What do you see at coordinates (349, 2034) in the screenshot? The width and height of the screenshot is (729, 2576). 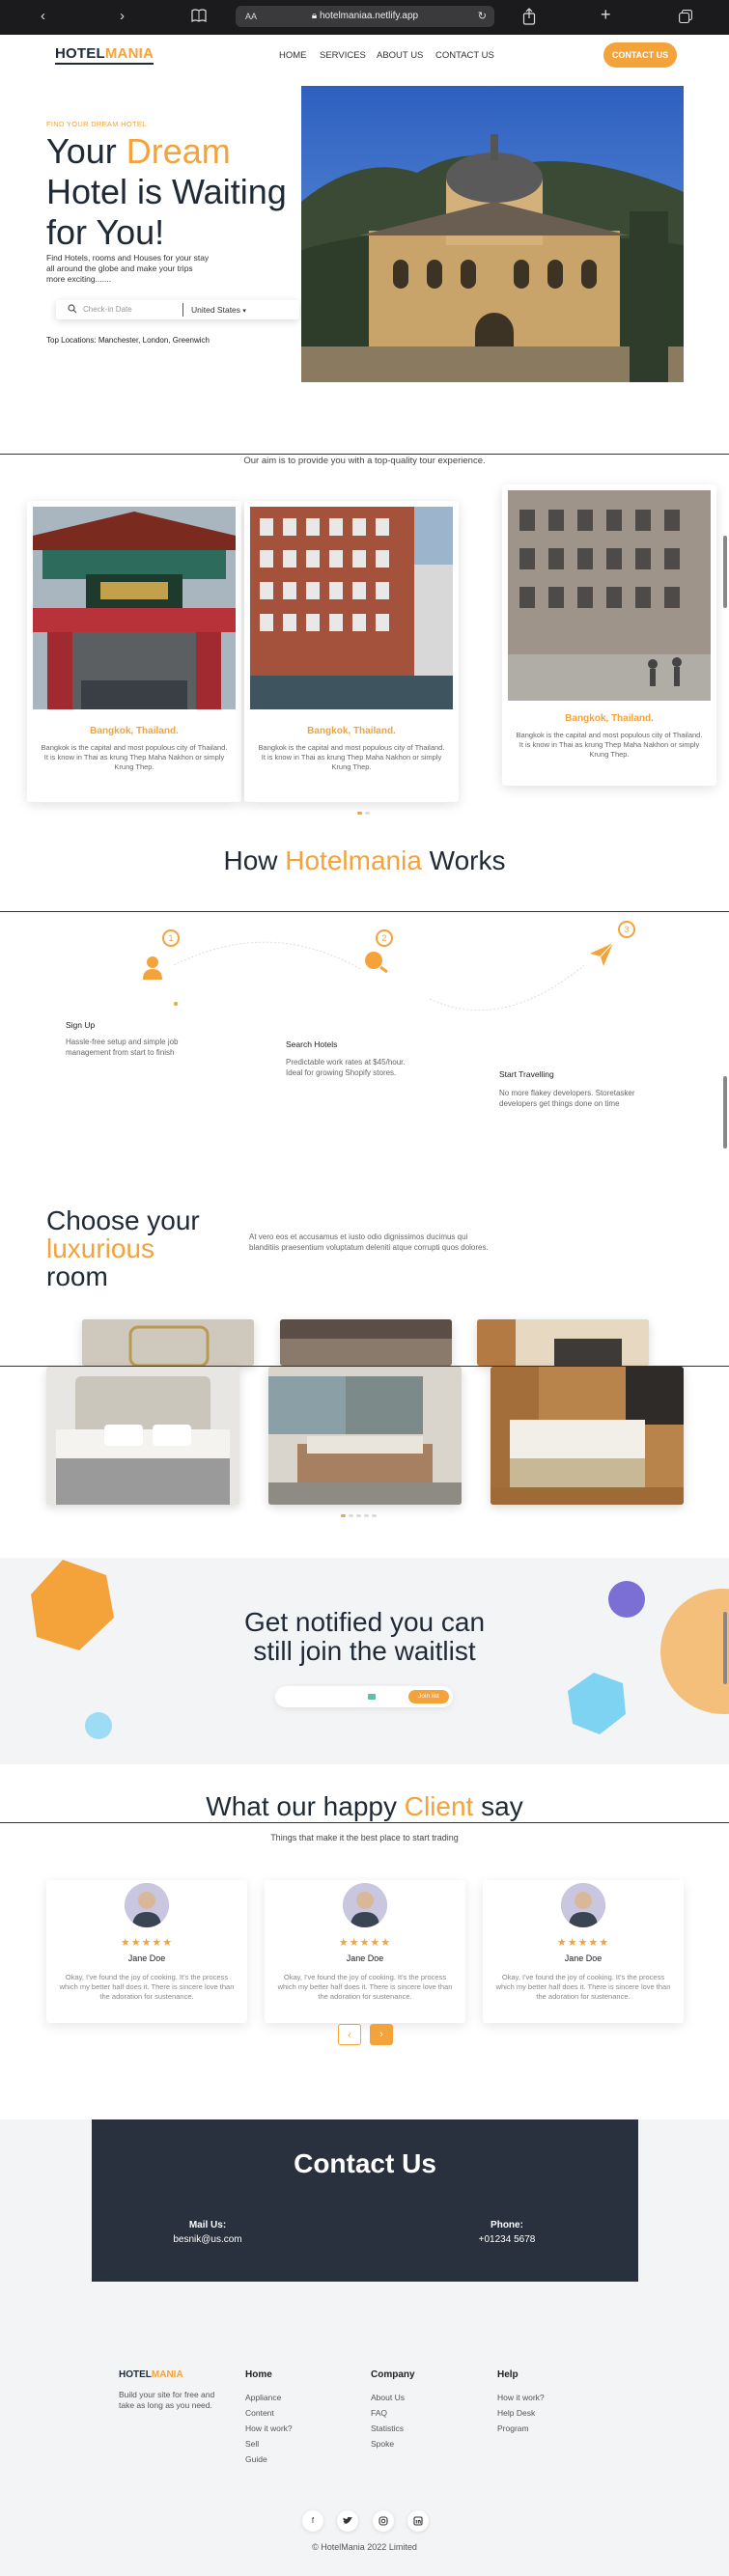 I see `prev-button: ‹` at bounding box center [349, 2034].